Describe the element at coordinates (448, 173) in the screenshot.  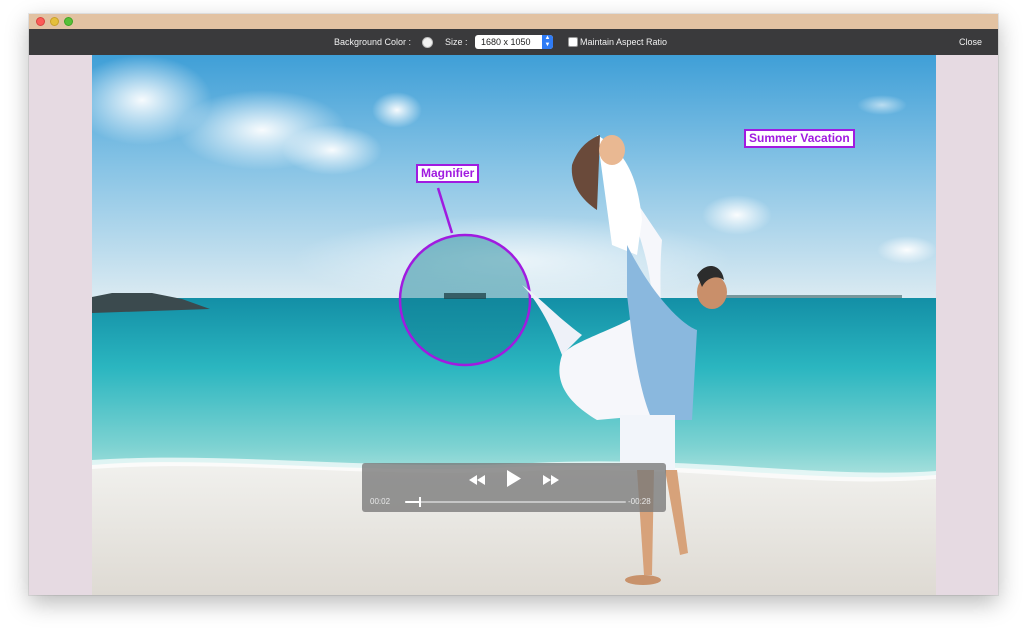
I see `magnifier-tag: Magnifier` at that location.